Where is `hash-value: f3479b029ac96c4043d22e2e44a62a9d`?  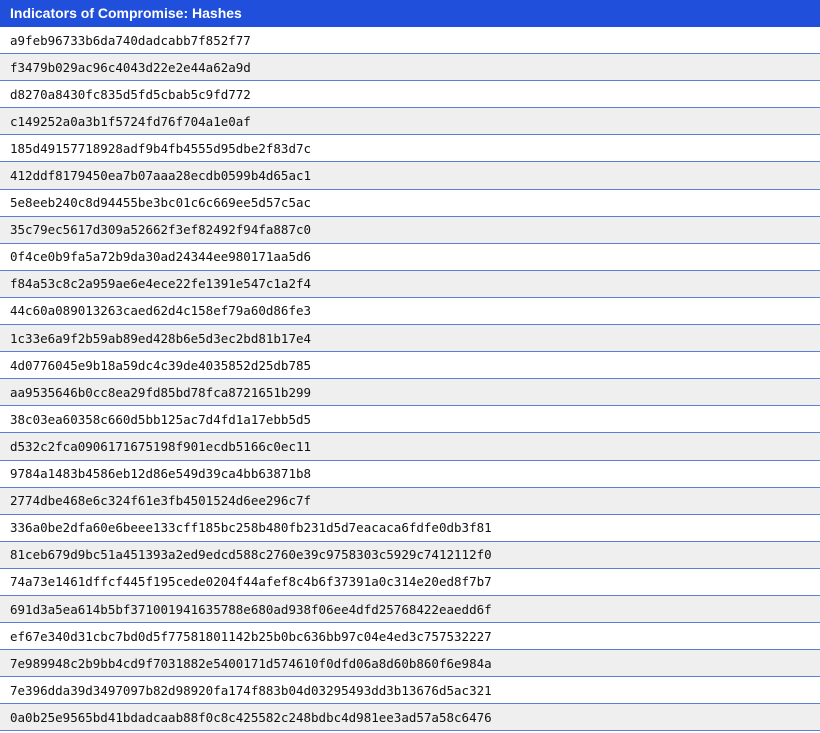 hash-value: f3479b029ac96c4043d22e2e44a62a9d is located at coordinates (130, 67).